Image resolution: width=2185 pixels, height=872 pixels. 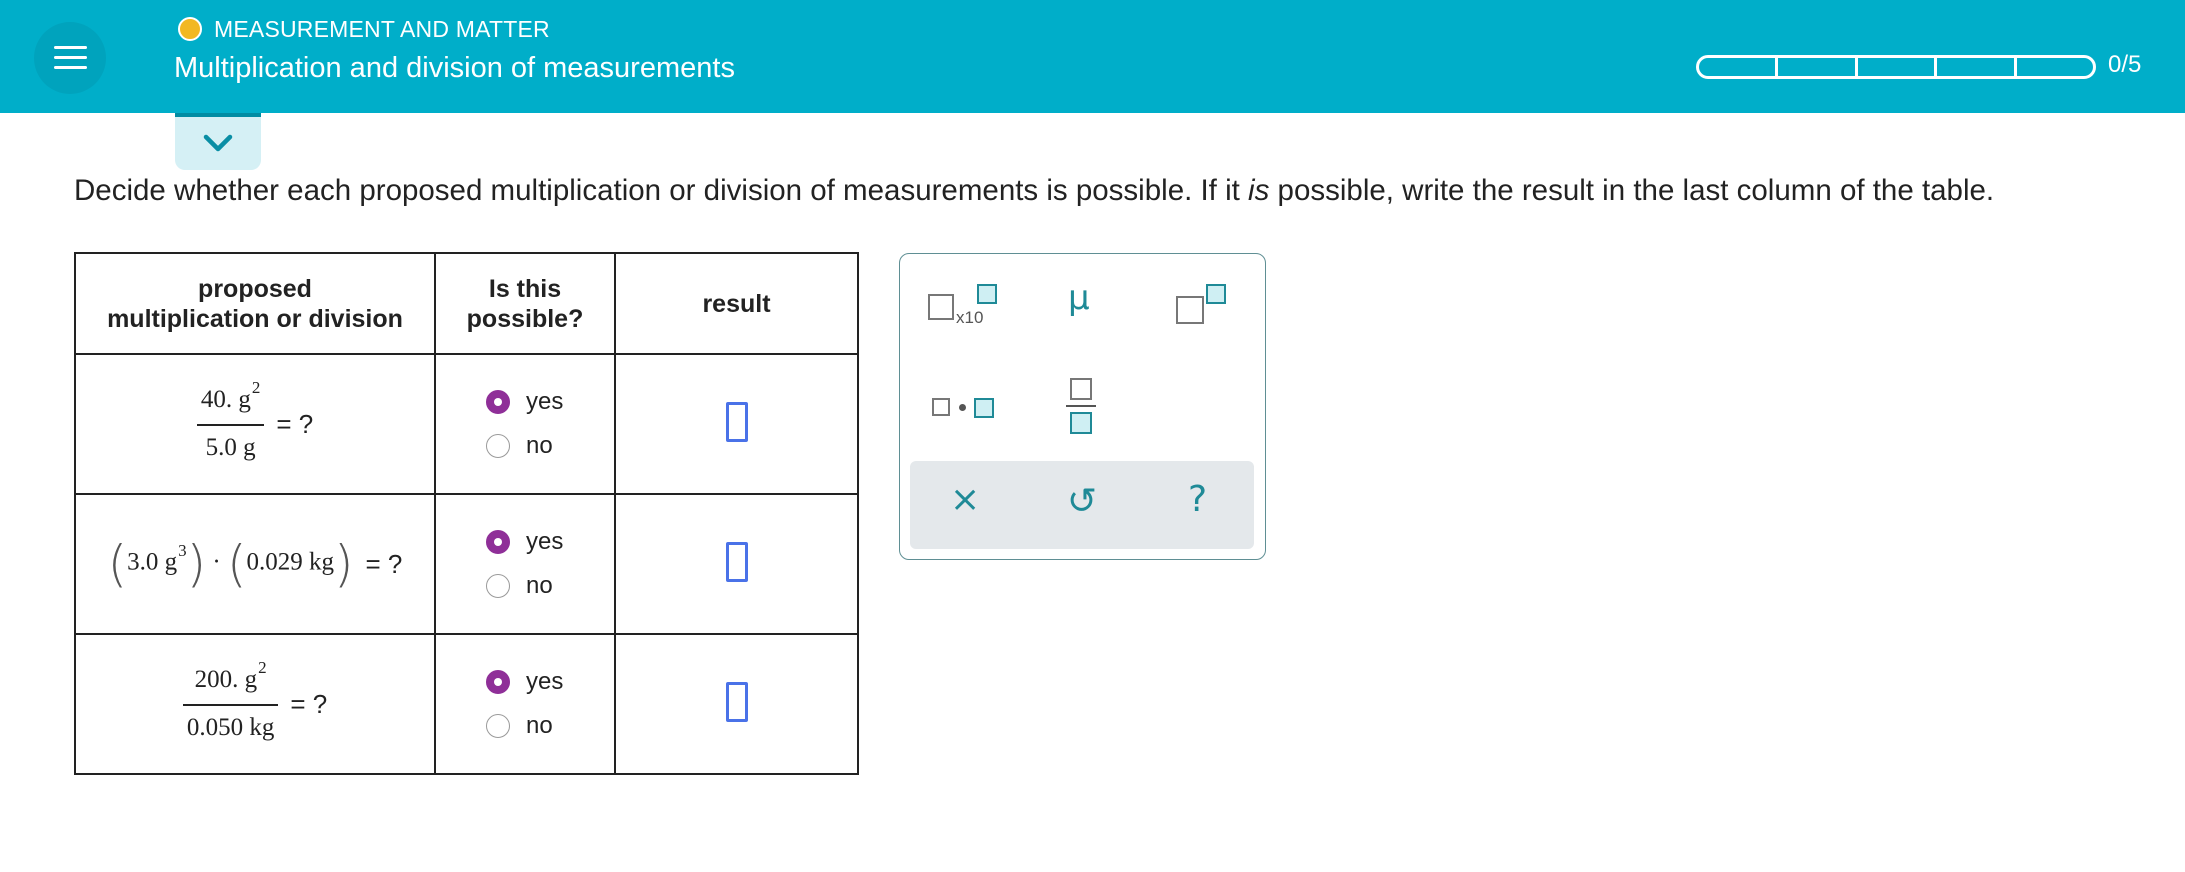 What do you see at coordinates (525, 303) in the screenshot?
I see `header-possible: Is this possible?` at bounding box center [525, 303].